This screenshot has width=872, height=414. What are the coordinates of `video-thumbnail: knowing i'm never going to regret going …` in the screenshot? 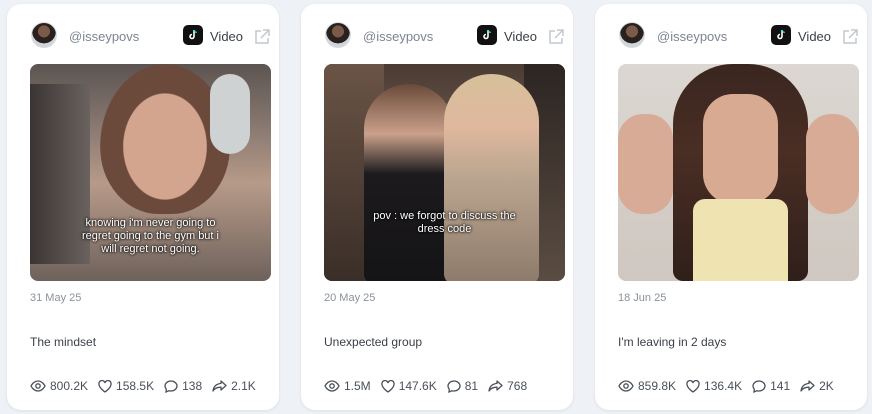 It's located at (150, 172).